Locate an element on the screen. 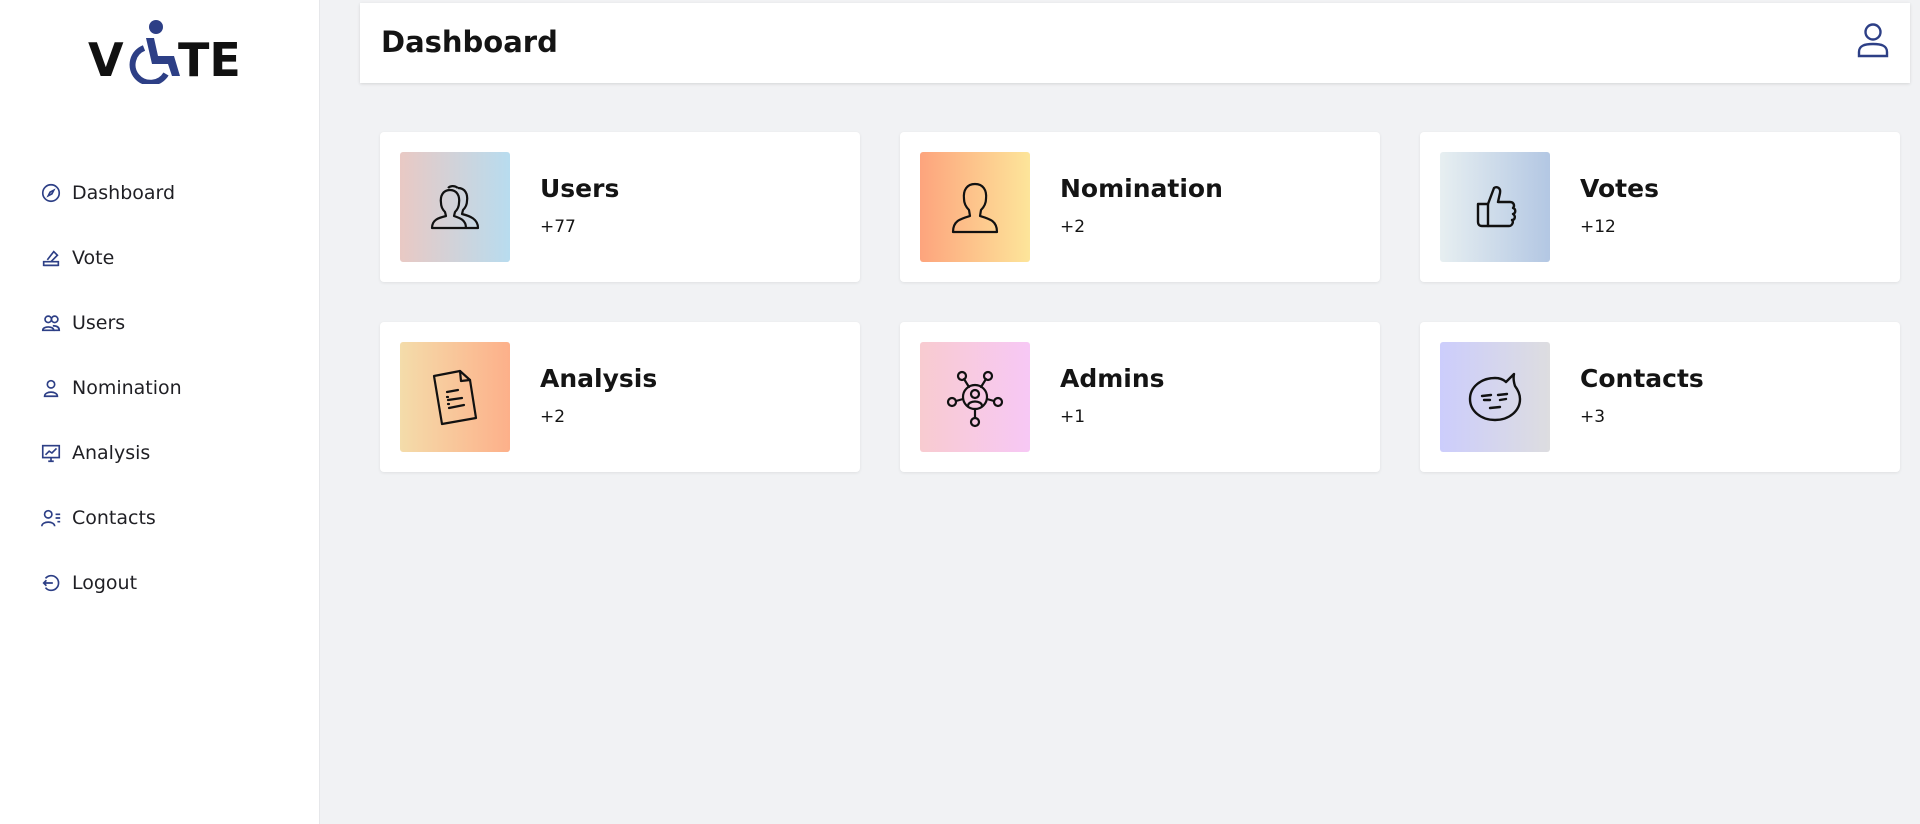 The width and height of the screenshot is (1920, 824). sidebar-item-label: Users is located at coordinates (99, 322).